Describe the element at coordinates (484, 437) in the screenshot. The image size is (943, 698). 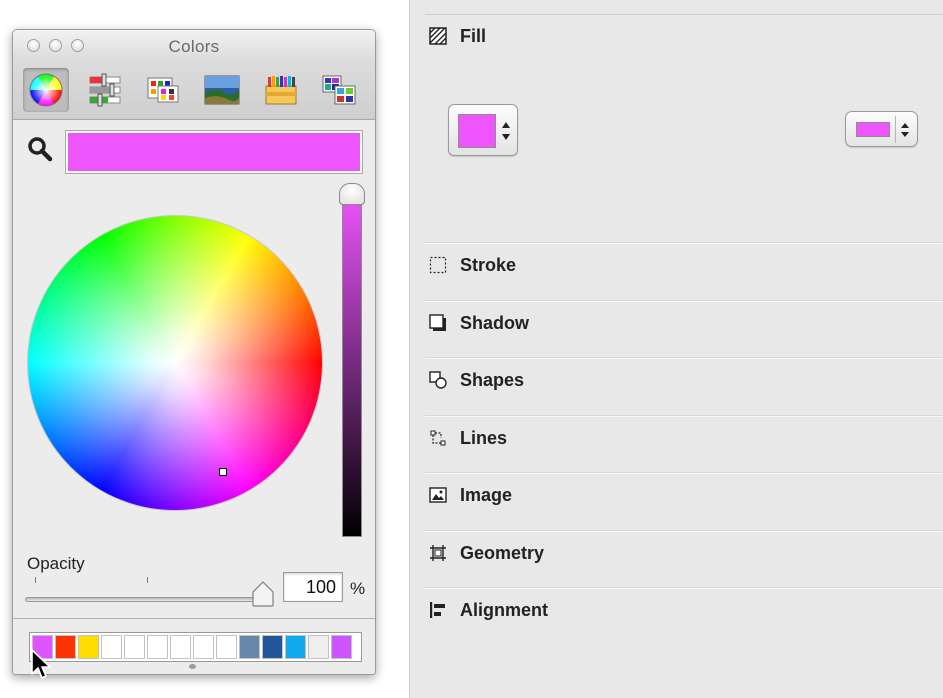
I see `section-label: Lines` at that location.